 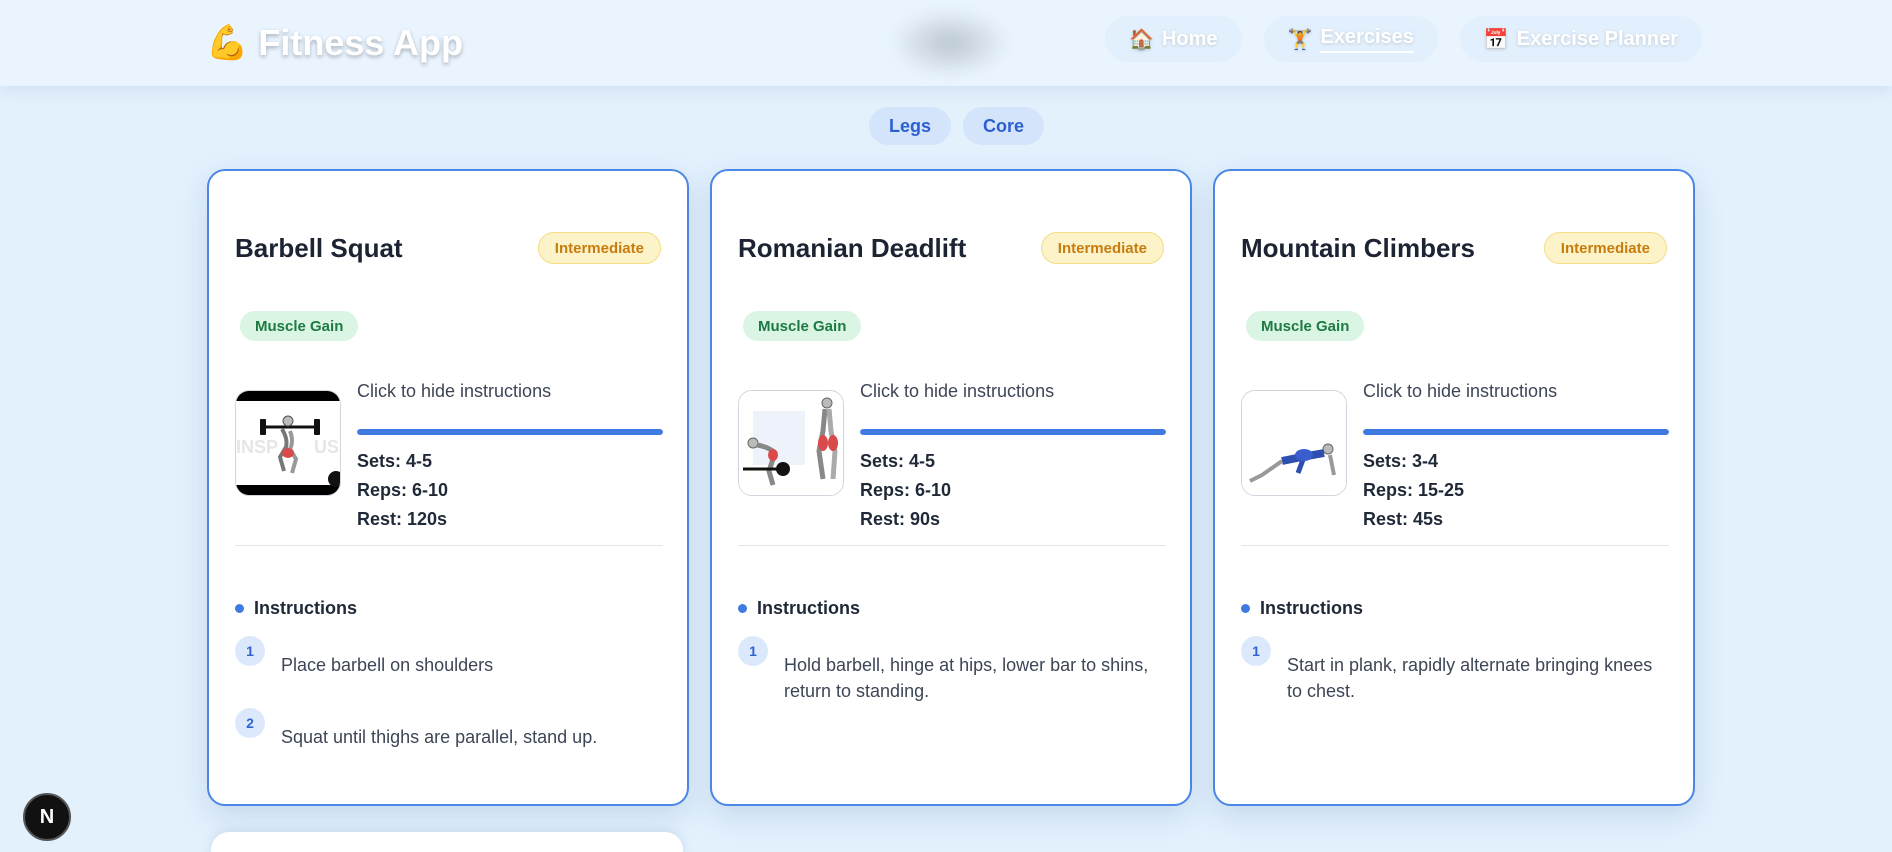 I want to click on calendar-icon: 📅, so click(x=1496, y=39).